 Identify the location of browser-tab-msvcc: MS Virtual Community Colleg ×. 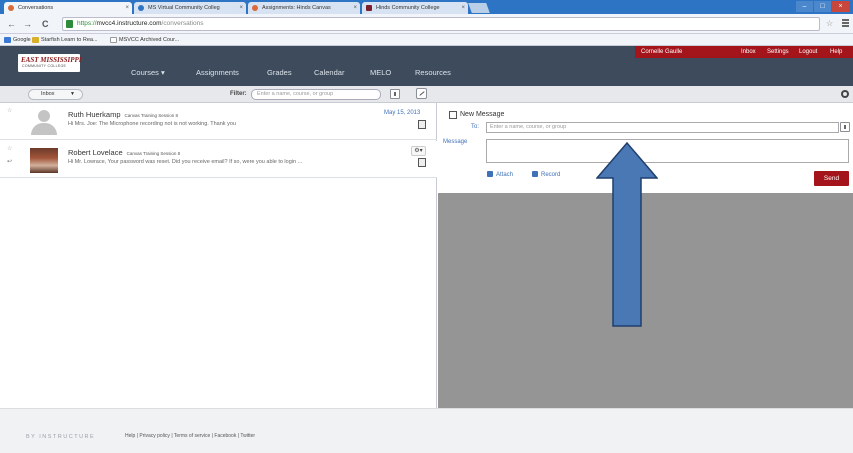
(190, 8).